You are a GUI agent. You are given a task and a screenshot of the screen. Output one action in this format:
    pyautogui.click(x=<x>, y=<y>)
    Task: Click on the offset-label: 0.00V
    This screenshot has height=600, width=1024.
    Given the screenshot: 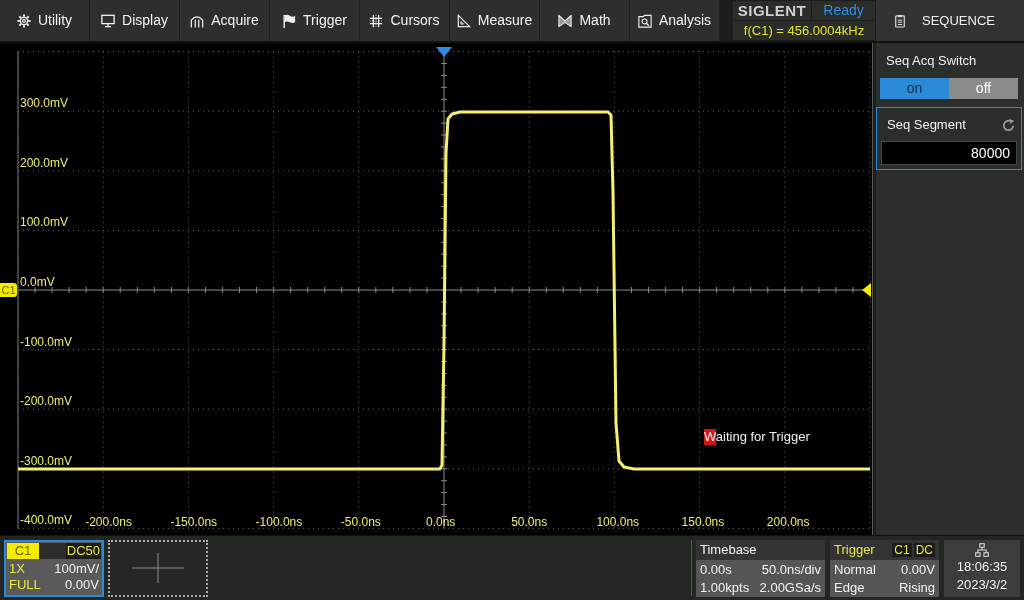 What is the action you would take?
    pyautogui.click(x=82, y=585)
    